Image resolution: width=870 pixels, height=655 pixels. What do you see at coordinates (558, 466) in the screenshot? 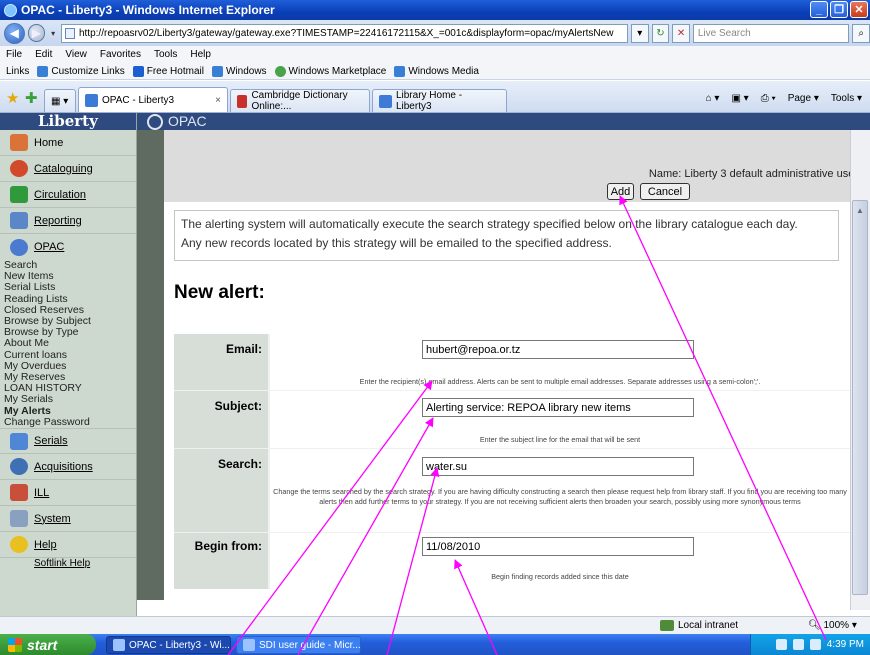
I see `search-field: water.su` at bounding box center [558, 466].